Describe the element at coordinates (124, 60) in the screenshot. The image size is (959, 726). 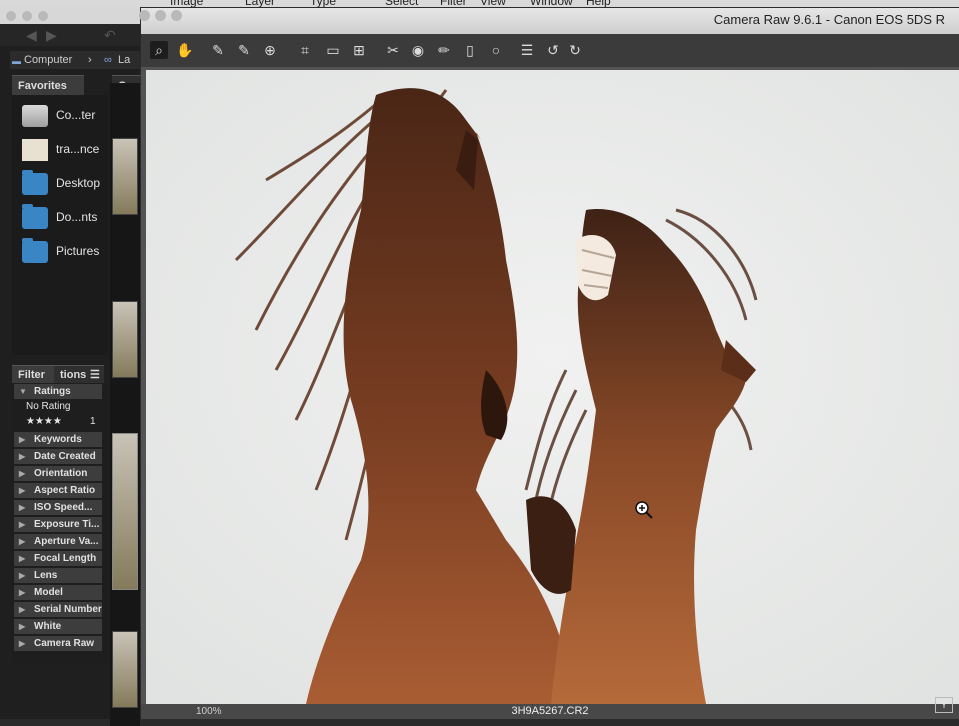
I see `path-next: La` at that location.